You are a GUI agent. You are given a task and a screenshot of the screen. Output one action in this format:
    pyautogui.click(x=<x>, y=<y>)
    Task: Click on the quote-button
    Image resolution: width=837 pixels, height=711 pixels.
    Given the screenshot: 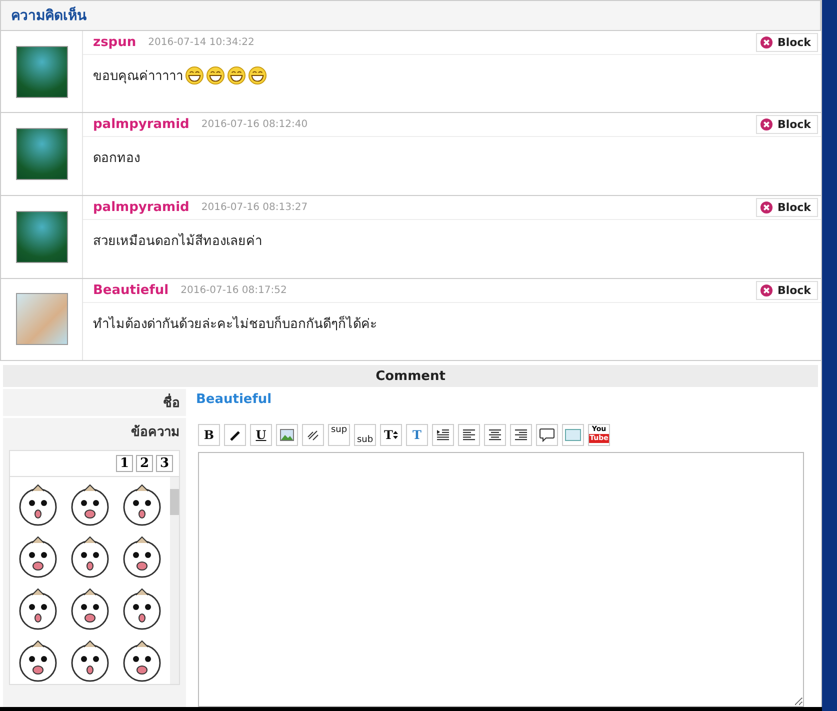 What is the action you would take?
    pyautogui.click(x=547, y=435)
    